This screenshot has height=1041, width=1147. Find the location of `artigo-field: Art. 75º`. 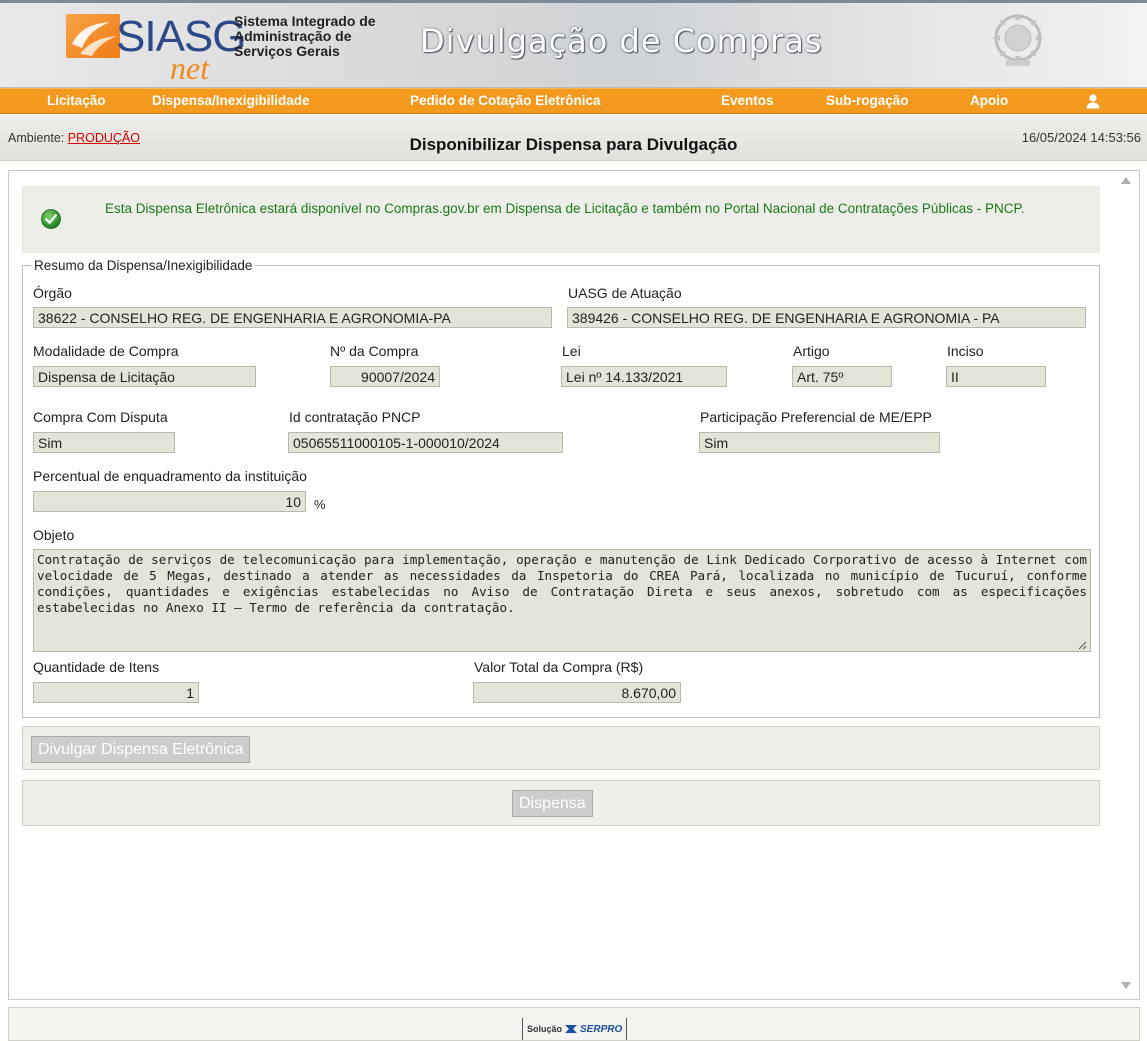

artigo-field: Art. 75º is located at coordinates (842, 376).